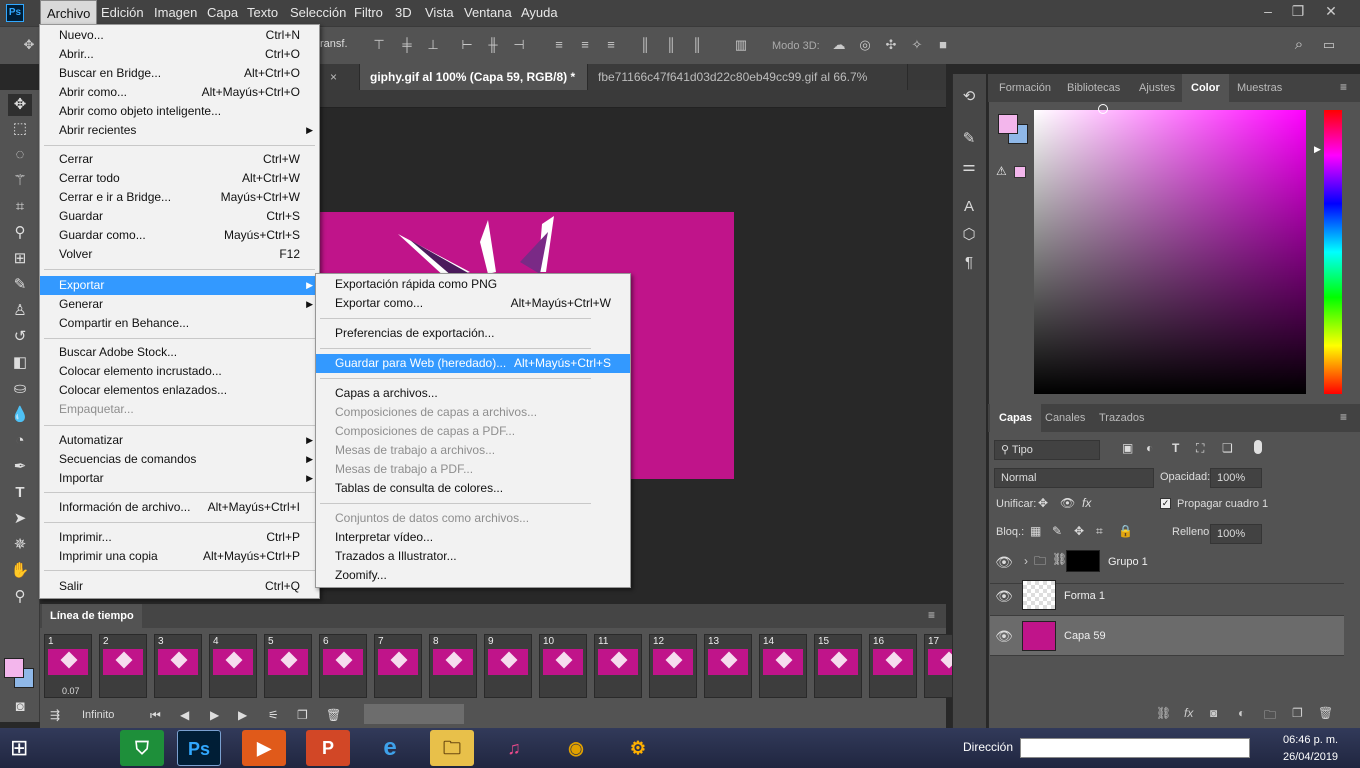  Describe the element at coordinates (20, 233) in the screenshot. I see `eyedropper-tool-icon: ⚲` at that location.